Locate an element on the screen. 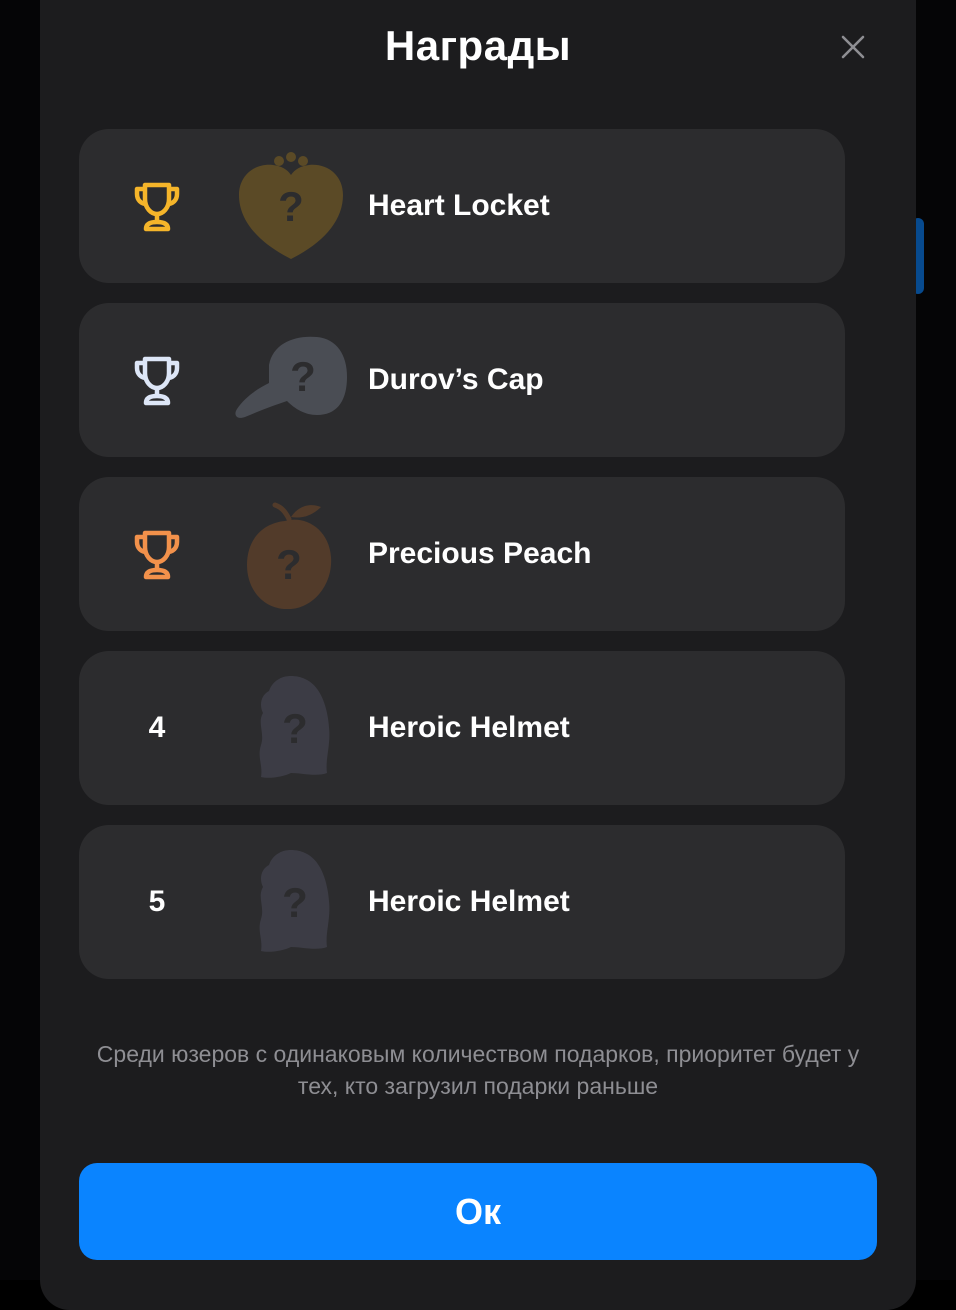 The width and height of the screenshot is (956, 1310). bronze-trophy-icon is located at coordinates (157, 555).